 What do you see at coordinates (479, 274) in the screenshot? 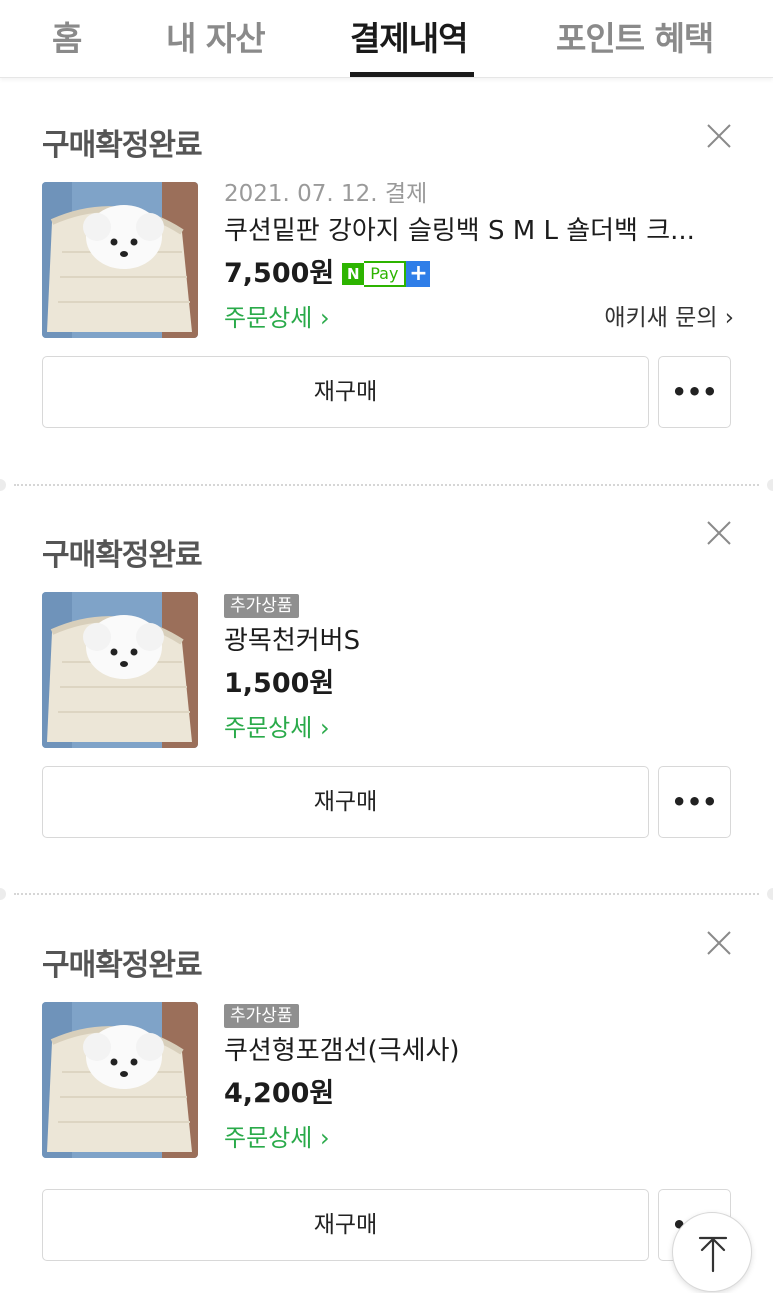
I see `price-row: 7,500원 N Pay +` at bounding box center [479, 274].